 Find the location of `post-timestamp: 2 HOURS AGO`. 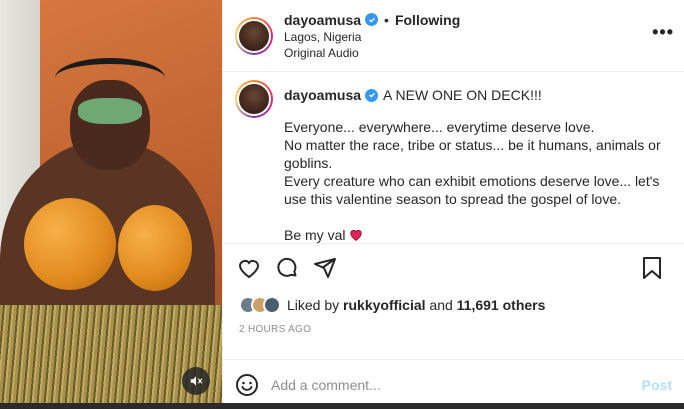

post-timestamp: 2 HOURS AGO is located at coordinates (453, 329).